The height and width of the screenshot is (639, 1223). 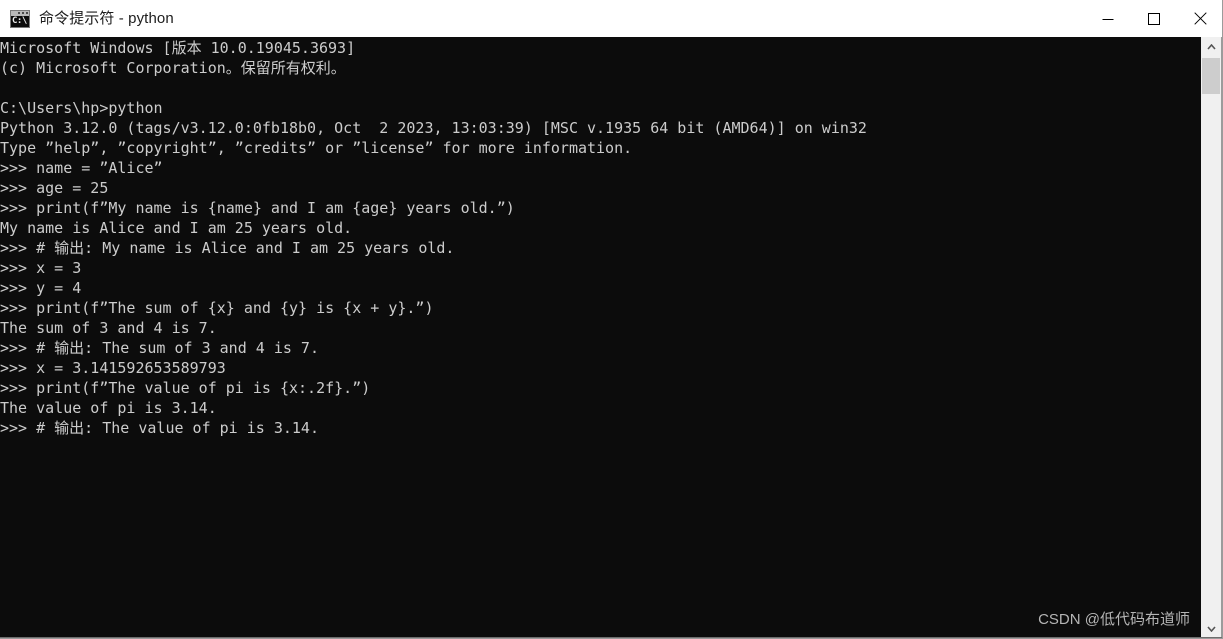 What do you see at coordinates (1199, 18) in the screenshot?
I see `close-button` at bounding box center [1199, 18].